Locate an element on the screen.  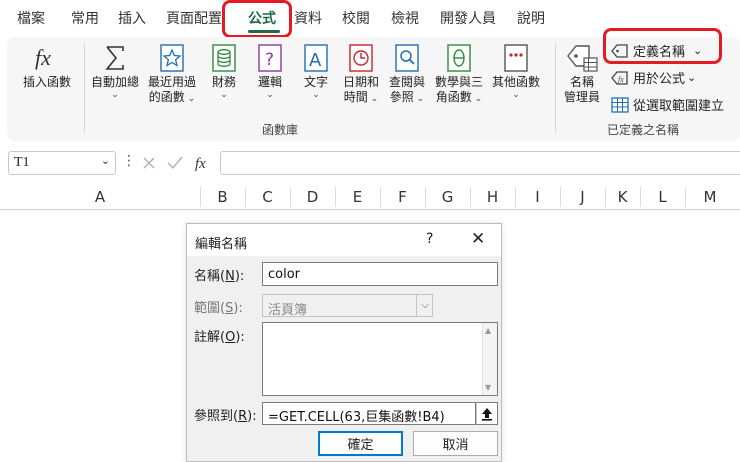
financial-label: 財務 is located at coordinates (223, 82).